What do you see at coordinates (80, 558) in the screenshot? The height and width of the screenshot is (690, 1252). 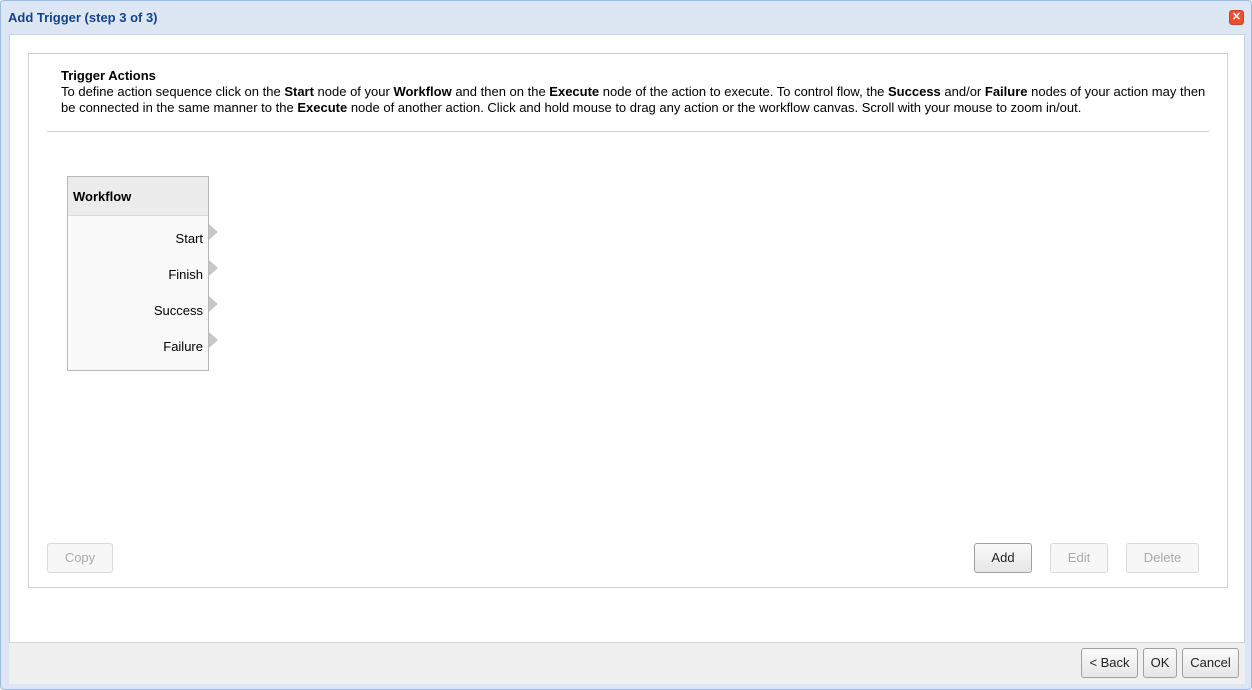 I see `copy-button: Copy` at bounding box center [80, 558].